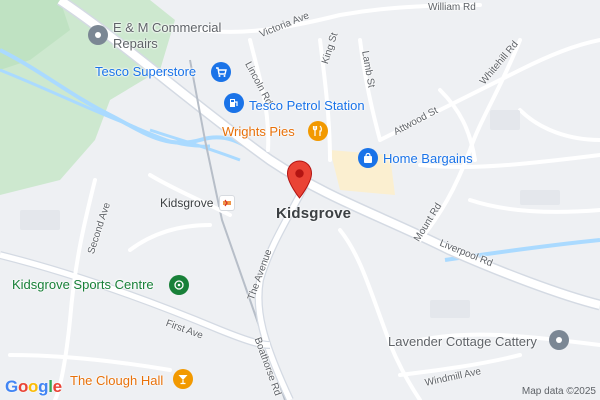  I want to click on poi-label-em-repairs: E & M Commercial, so click(167, 27).